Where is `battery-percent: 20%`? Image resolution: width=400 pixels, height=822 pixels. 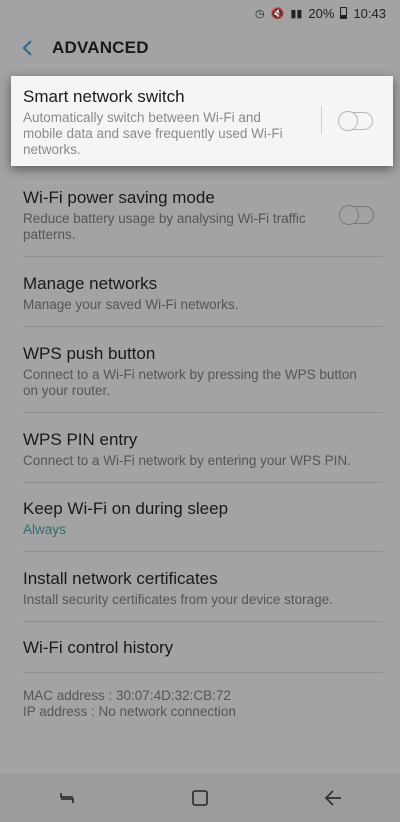
battery-percent: 20% is located at coordinates (321, 13).